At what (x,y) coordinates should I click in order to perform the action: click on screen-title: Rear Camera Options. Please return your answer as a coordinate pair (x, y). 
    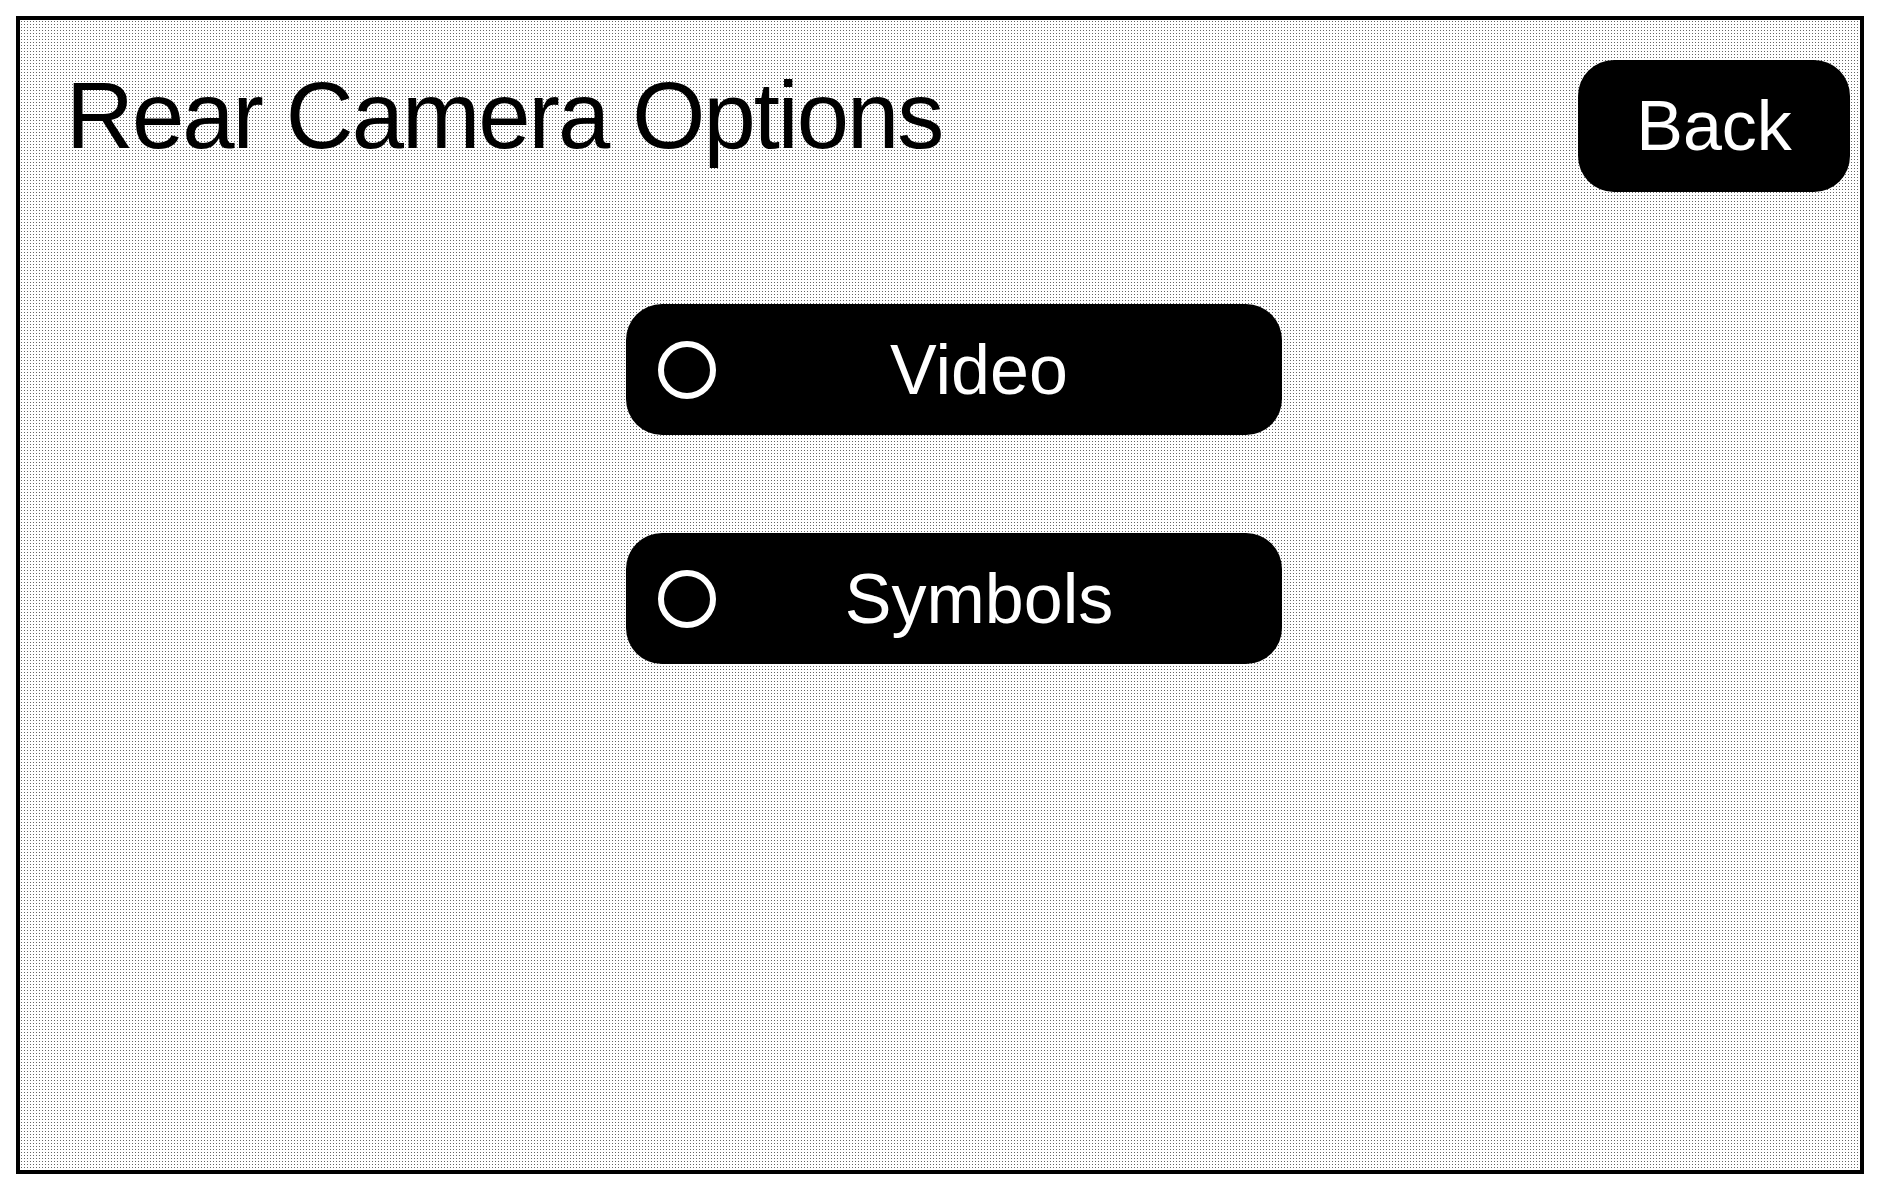
    Looking at the image, I should click on (504, 116).